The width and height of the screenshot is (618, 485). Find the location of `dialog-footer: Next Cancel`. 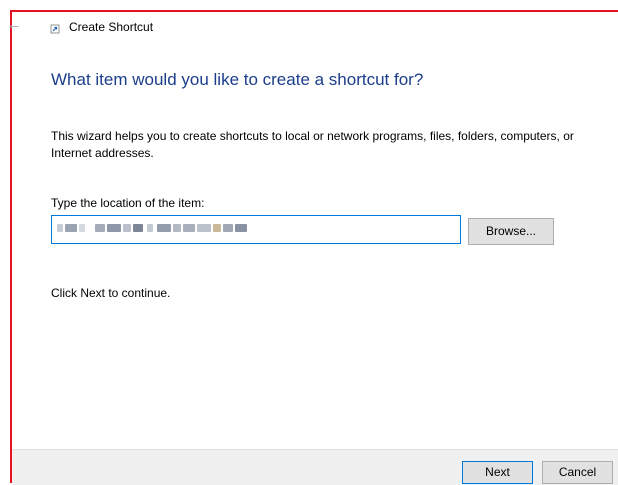

dialog-footer: Next Cancel is located at coordinates (315, 467).